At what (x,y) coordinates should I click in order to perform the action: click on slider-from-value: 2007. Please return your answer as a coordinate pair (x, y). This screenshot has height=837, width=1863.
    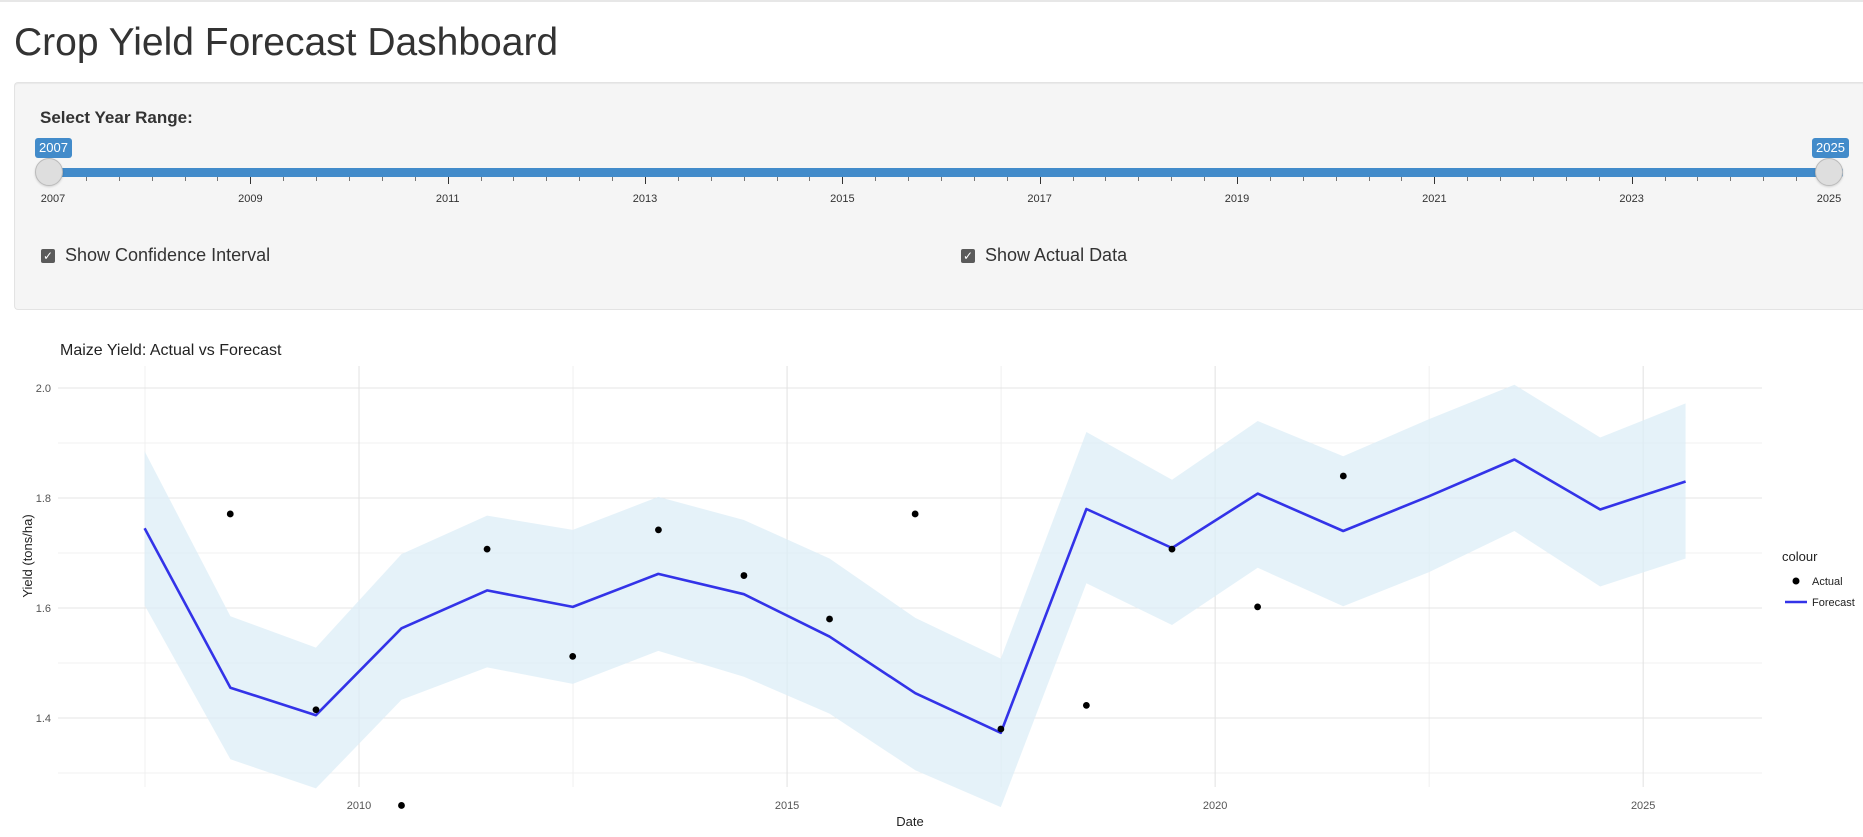
    Looking at the image, I should click on (53, 148).